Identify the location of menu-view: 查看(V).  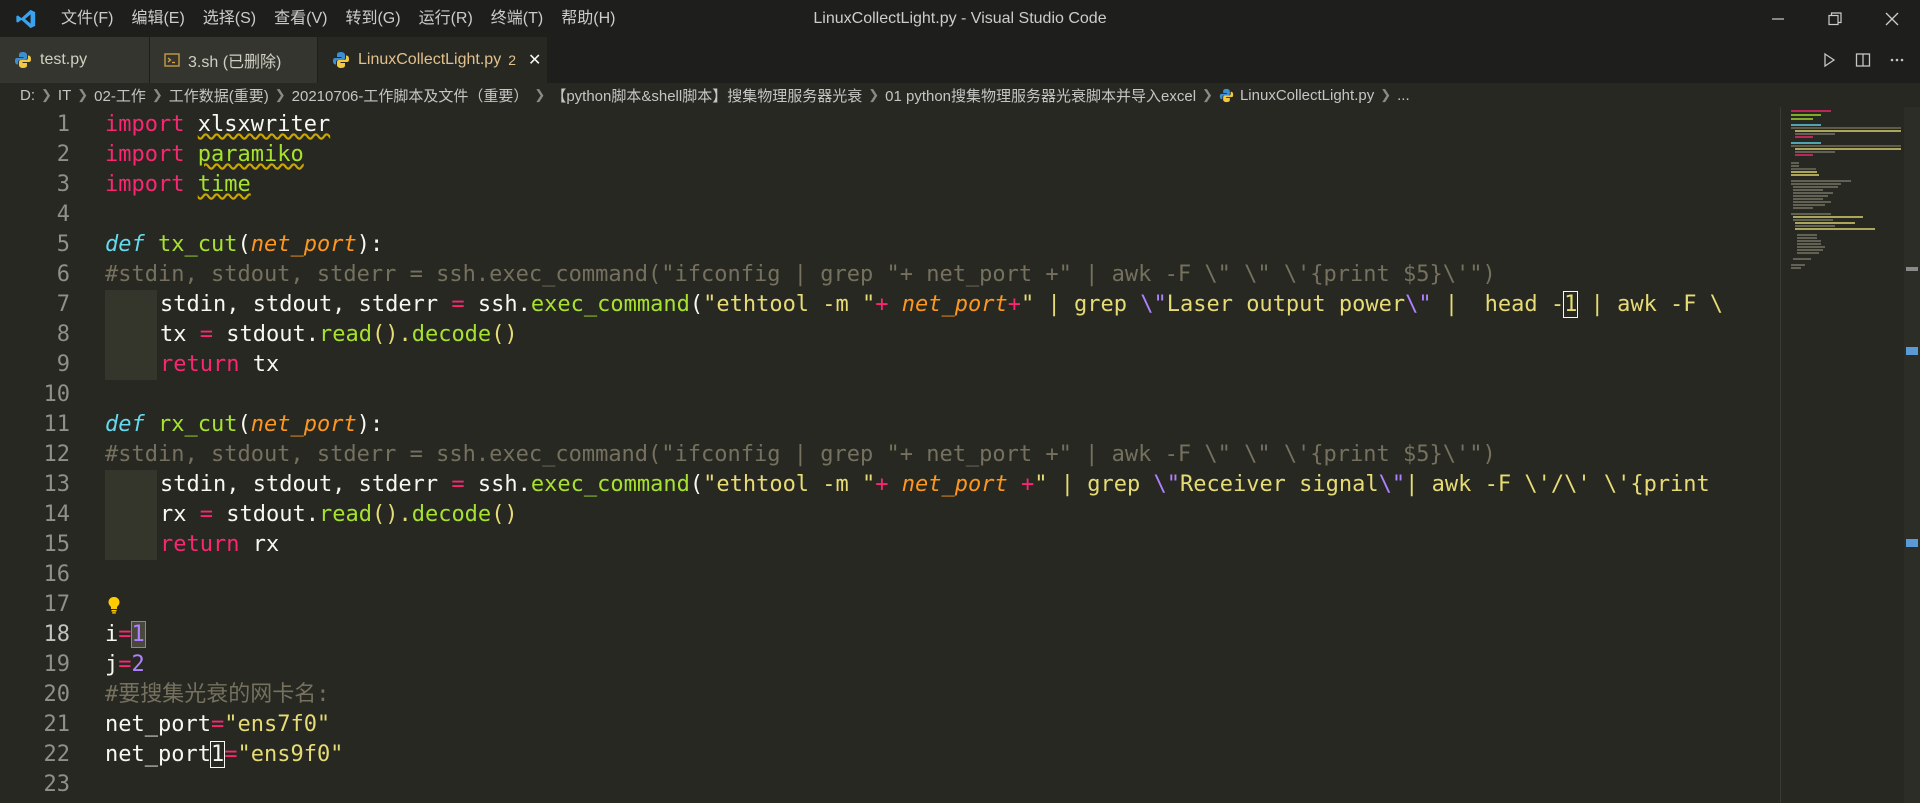
(300, 18).